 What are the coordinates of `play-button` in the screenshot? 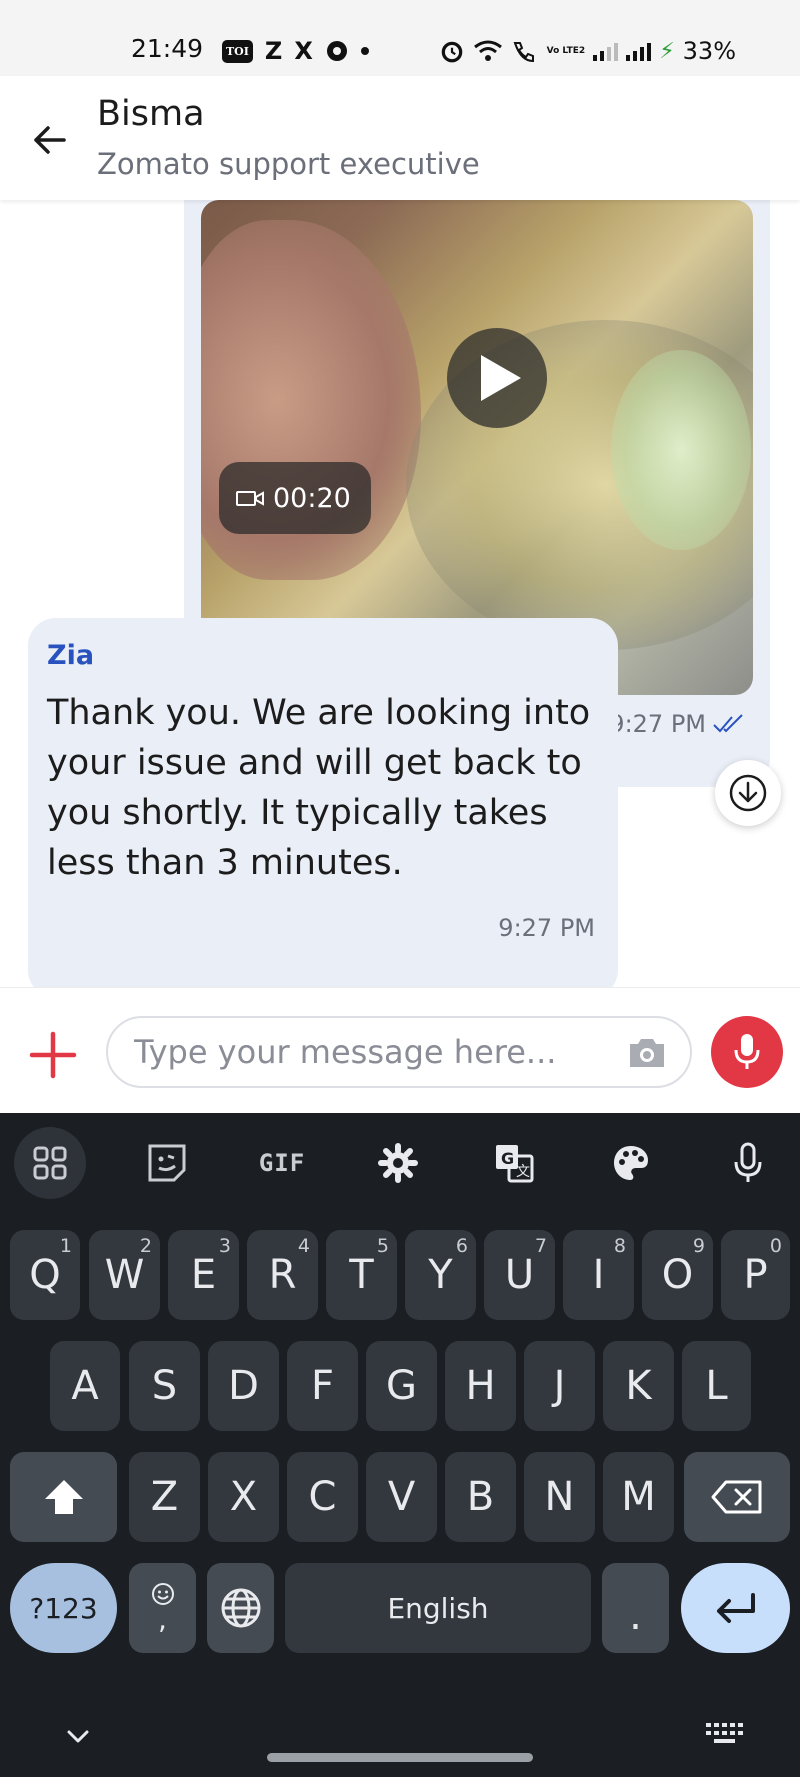 It's located at (497, 378).